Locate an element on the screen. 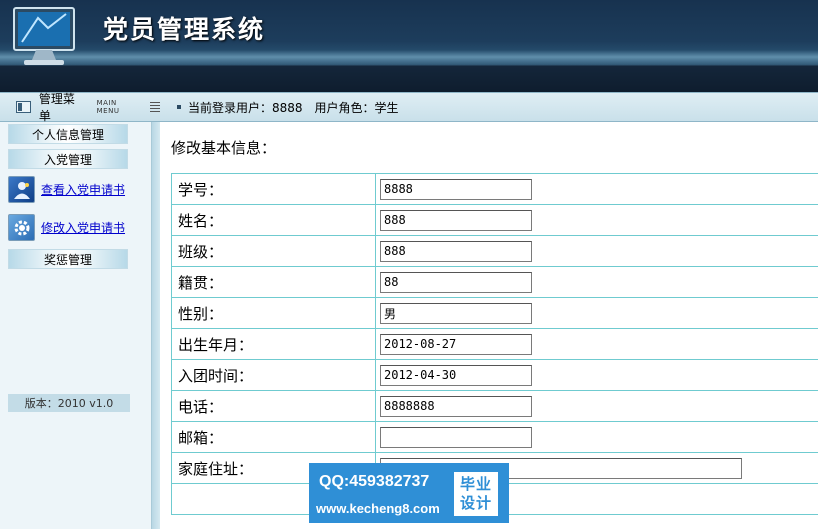 The width and height of the screenshot is (818, 529). menu-panel-icon is located at coordinates (23, 107).